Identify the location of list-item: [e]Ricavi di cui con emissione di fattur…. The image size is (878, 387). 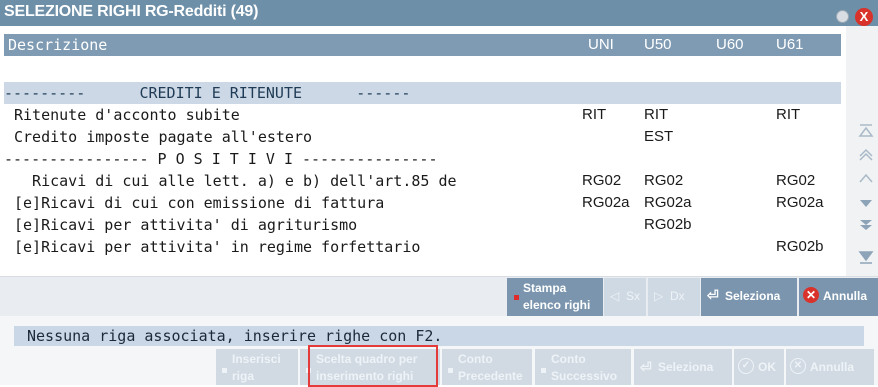
(422, 203).